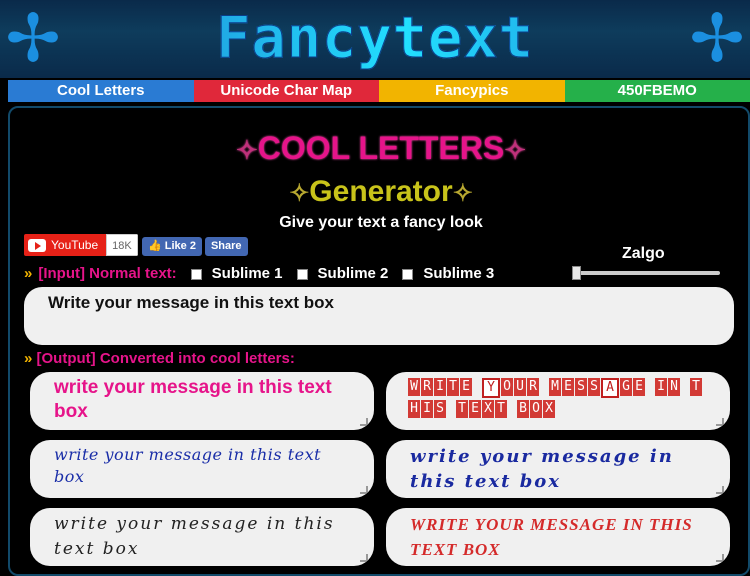  I want to click on boxed-letter: G, so click(626, 387).